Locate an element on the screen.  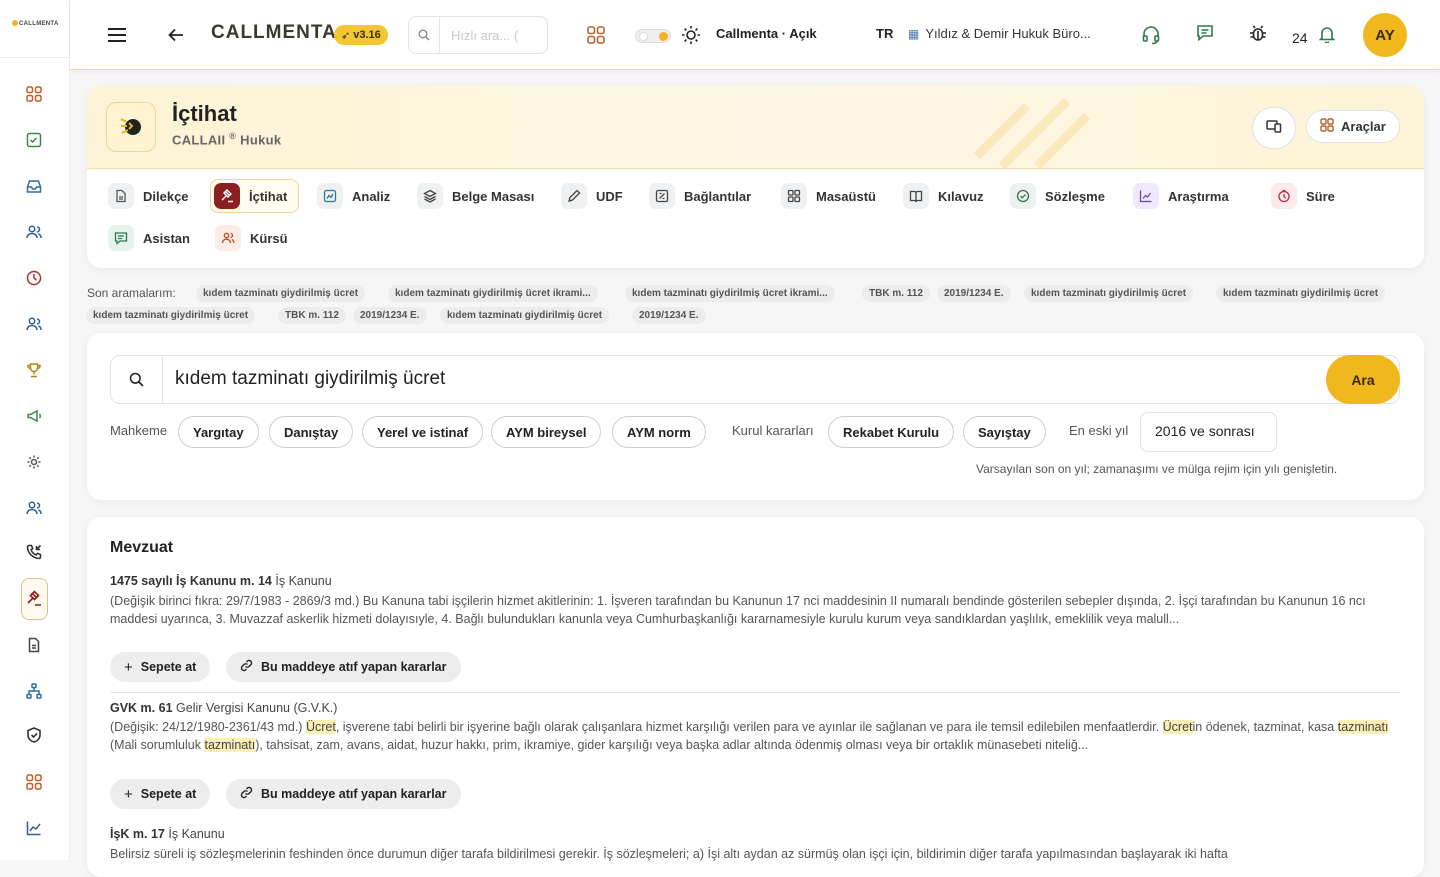
back-arrow-icon is located at coordinates (176, 35).